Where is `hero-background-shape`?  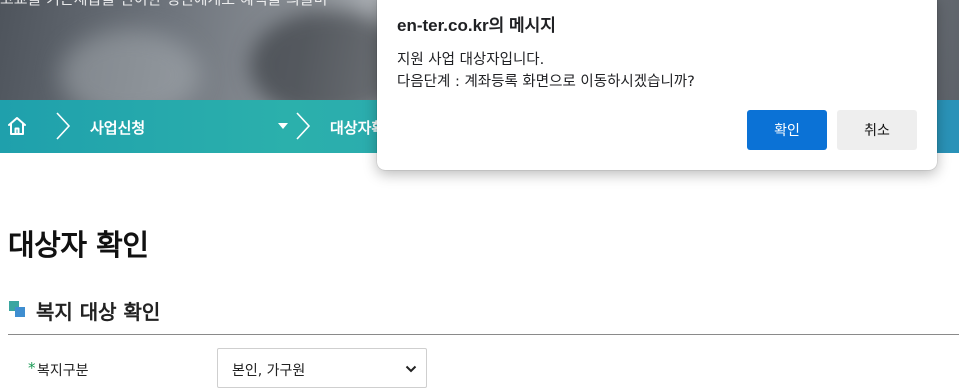
hero-background-shape is located at coordinates (130, 65).